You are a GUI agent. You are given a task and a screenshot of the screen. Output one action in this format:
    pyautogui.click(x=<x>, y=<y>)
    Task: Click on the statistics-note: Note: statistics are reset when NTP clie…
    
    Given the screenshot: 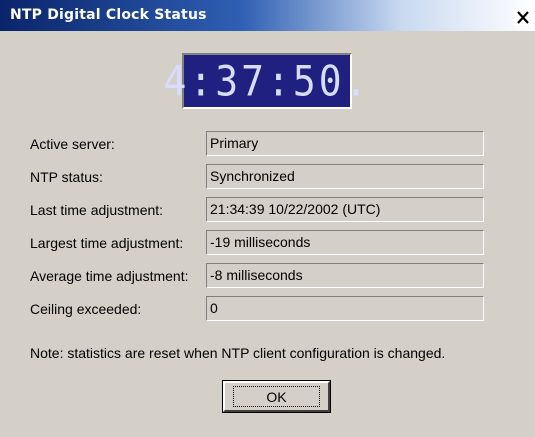 What is the action you would take?
    pyautogui.click(x=238, y=353)
    